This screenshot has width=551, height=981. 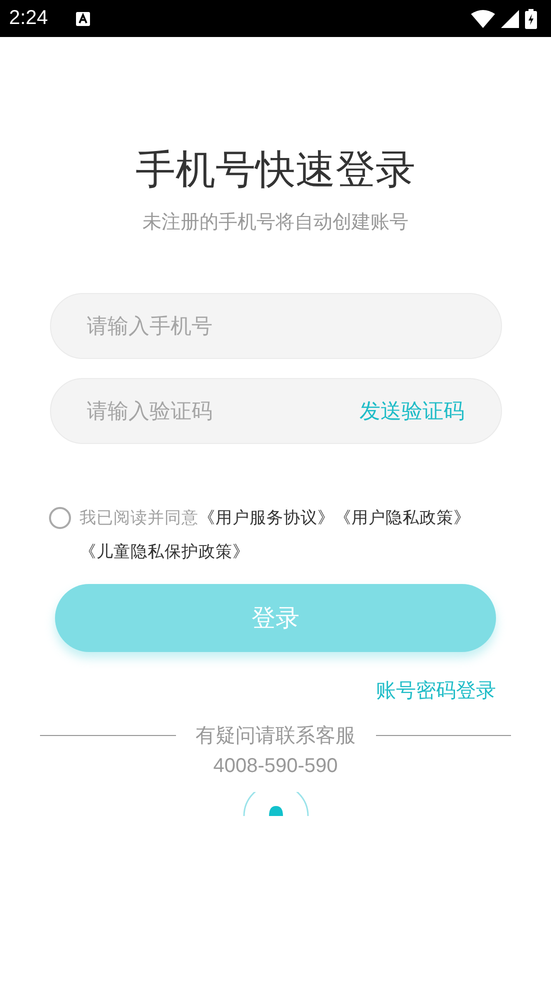 What do you see at coordinates (276, 535) in the screenshot?
I see `agreement-text: 我已阅读并同意《用户服务协议》《用户隐私政策》《儿童隐私保护政策》` at bounding box center [276, 535].